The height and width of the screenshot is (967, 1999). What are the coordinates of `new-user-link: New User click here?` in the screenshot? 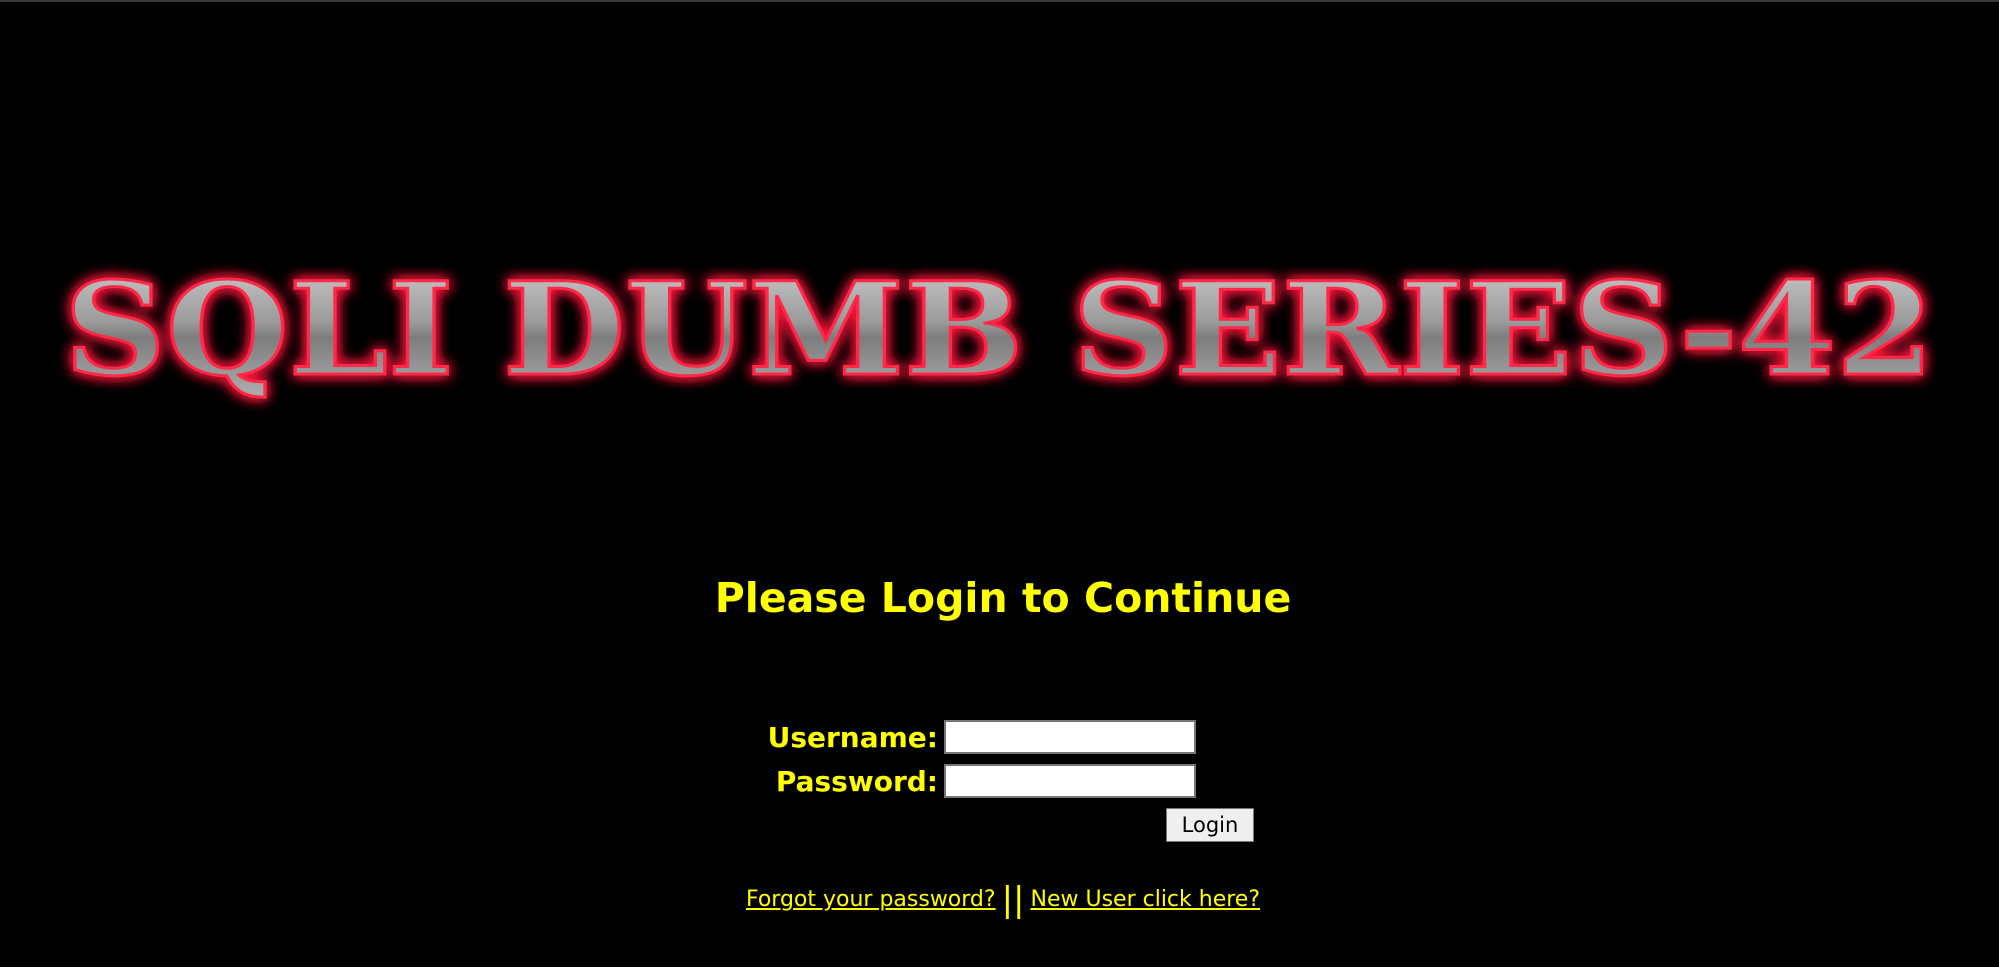 It's located at (1146, 899).